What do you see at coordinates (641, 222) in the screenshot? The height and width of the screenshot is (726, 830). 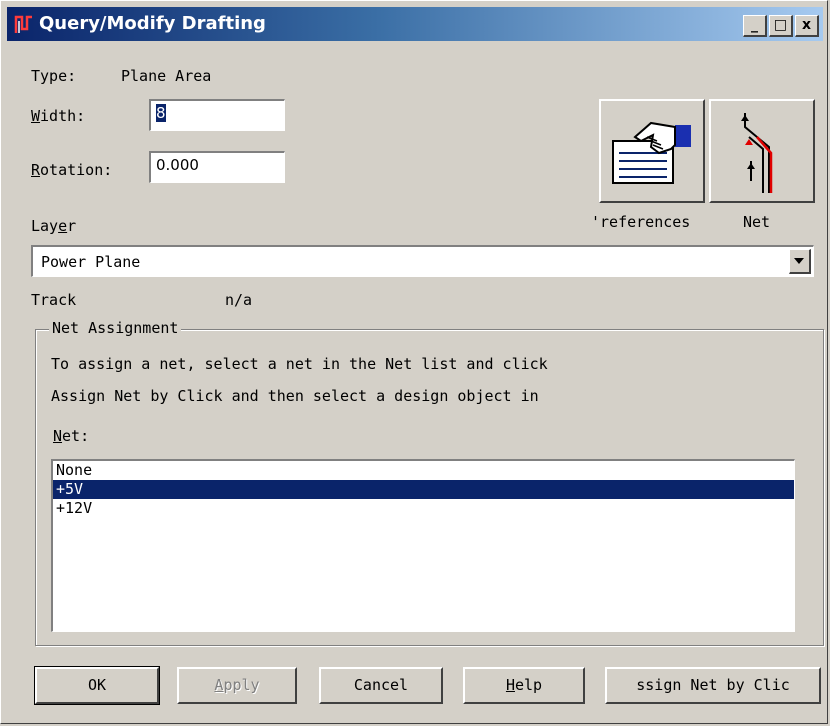 I see `preferences-caption: 'references` at bounding box center [641, 222].